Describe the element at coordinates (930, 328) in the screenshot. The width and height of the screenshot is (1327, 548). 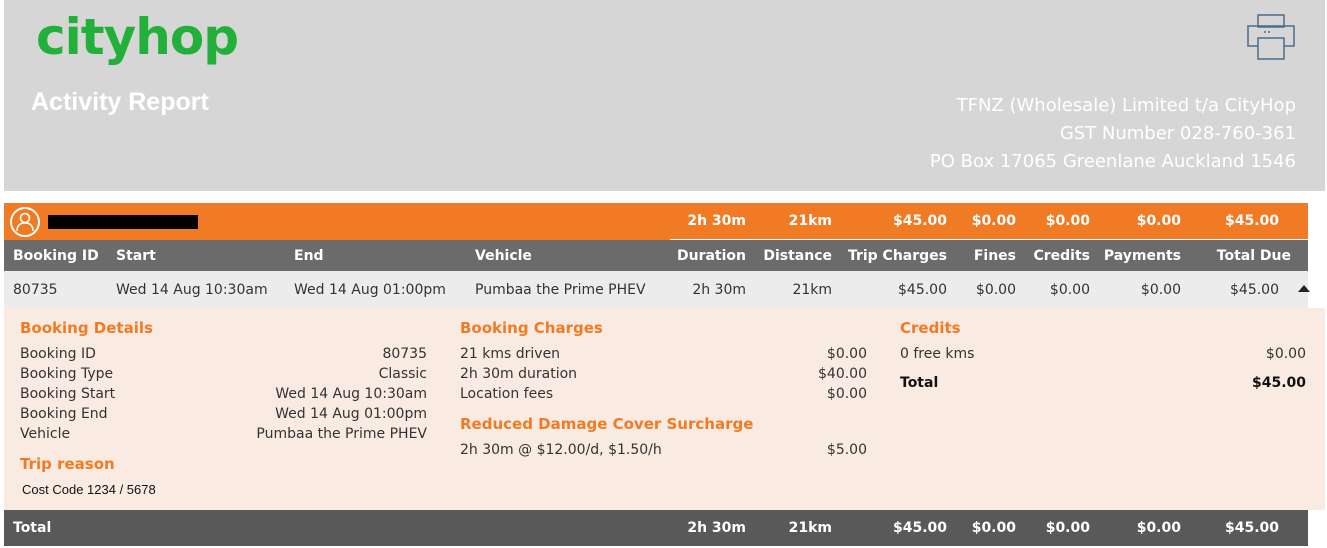
I see `credits-title: Credits` at that location.